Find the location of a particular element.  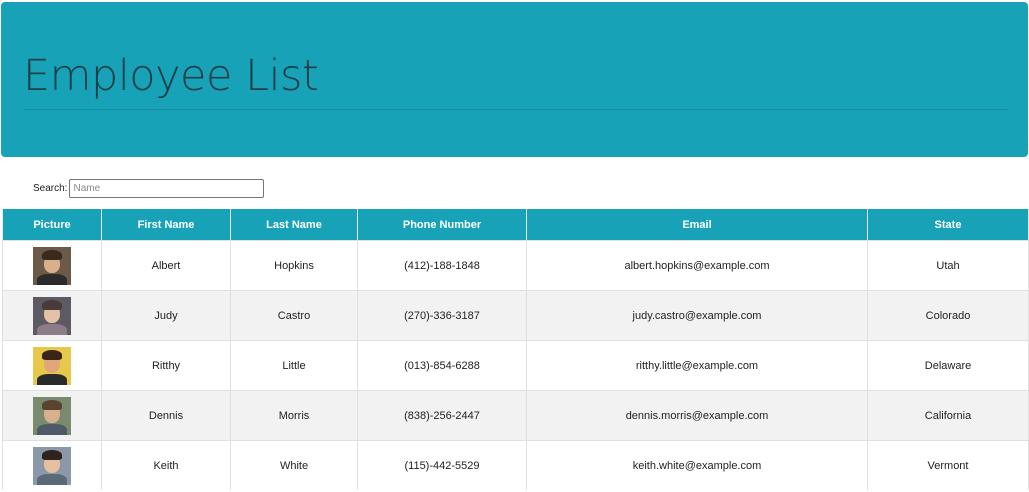

search-label: Search: is located at coordinates (50, 188).